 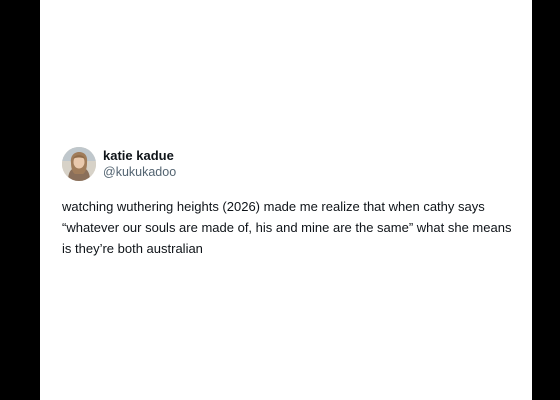 I want to click on profile-photo-icon, so click(x=79, y=164).